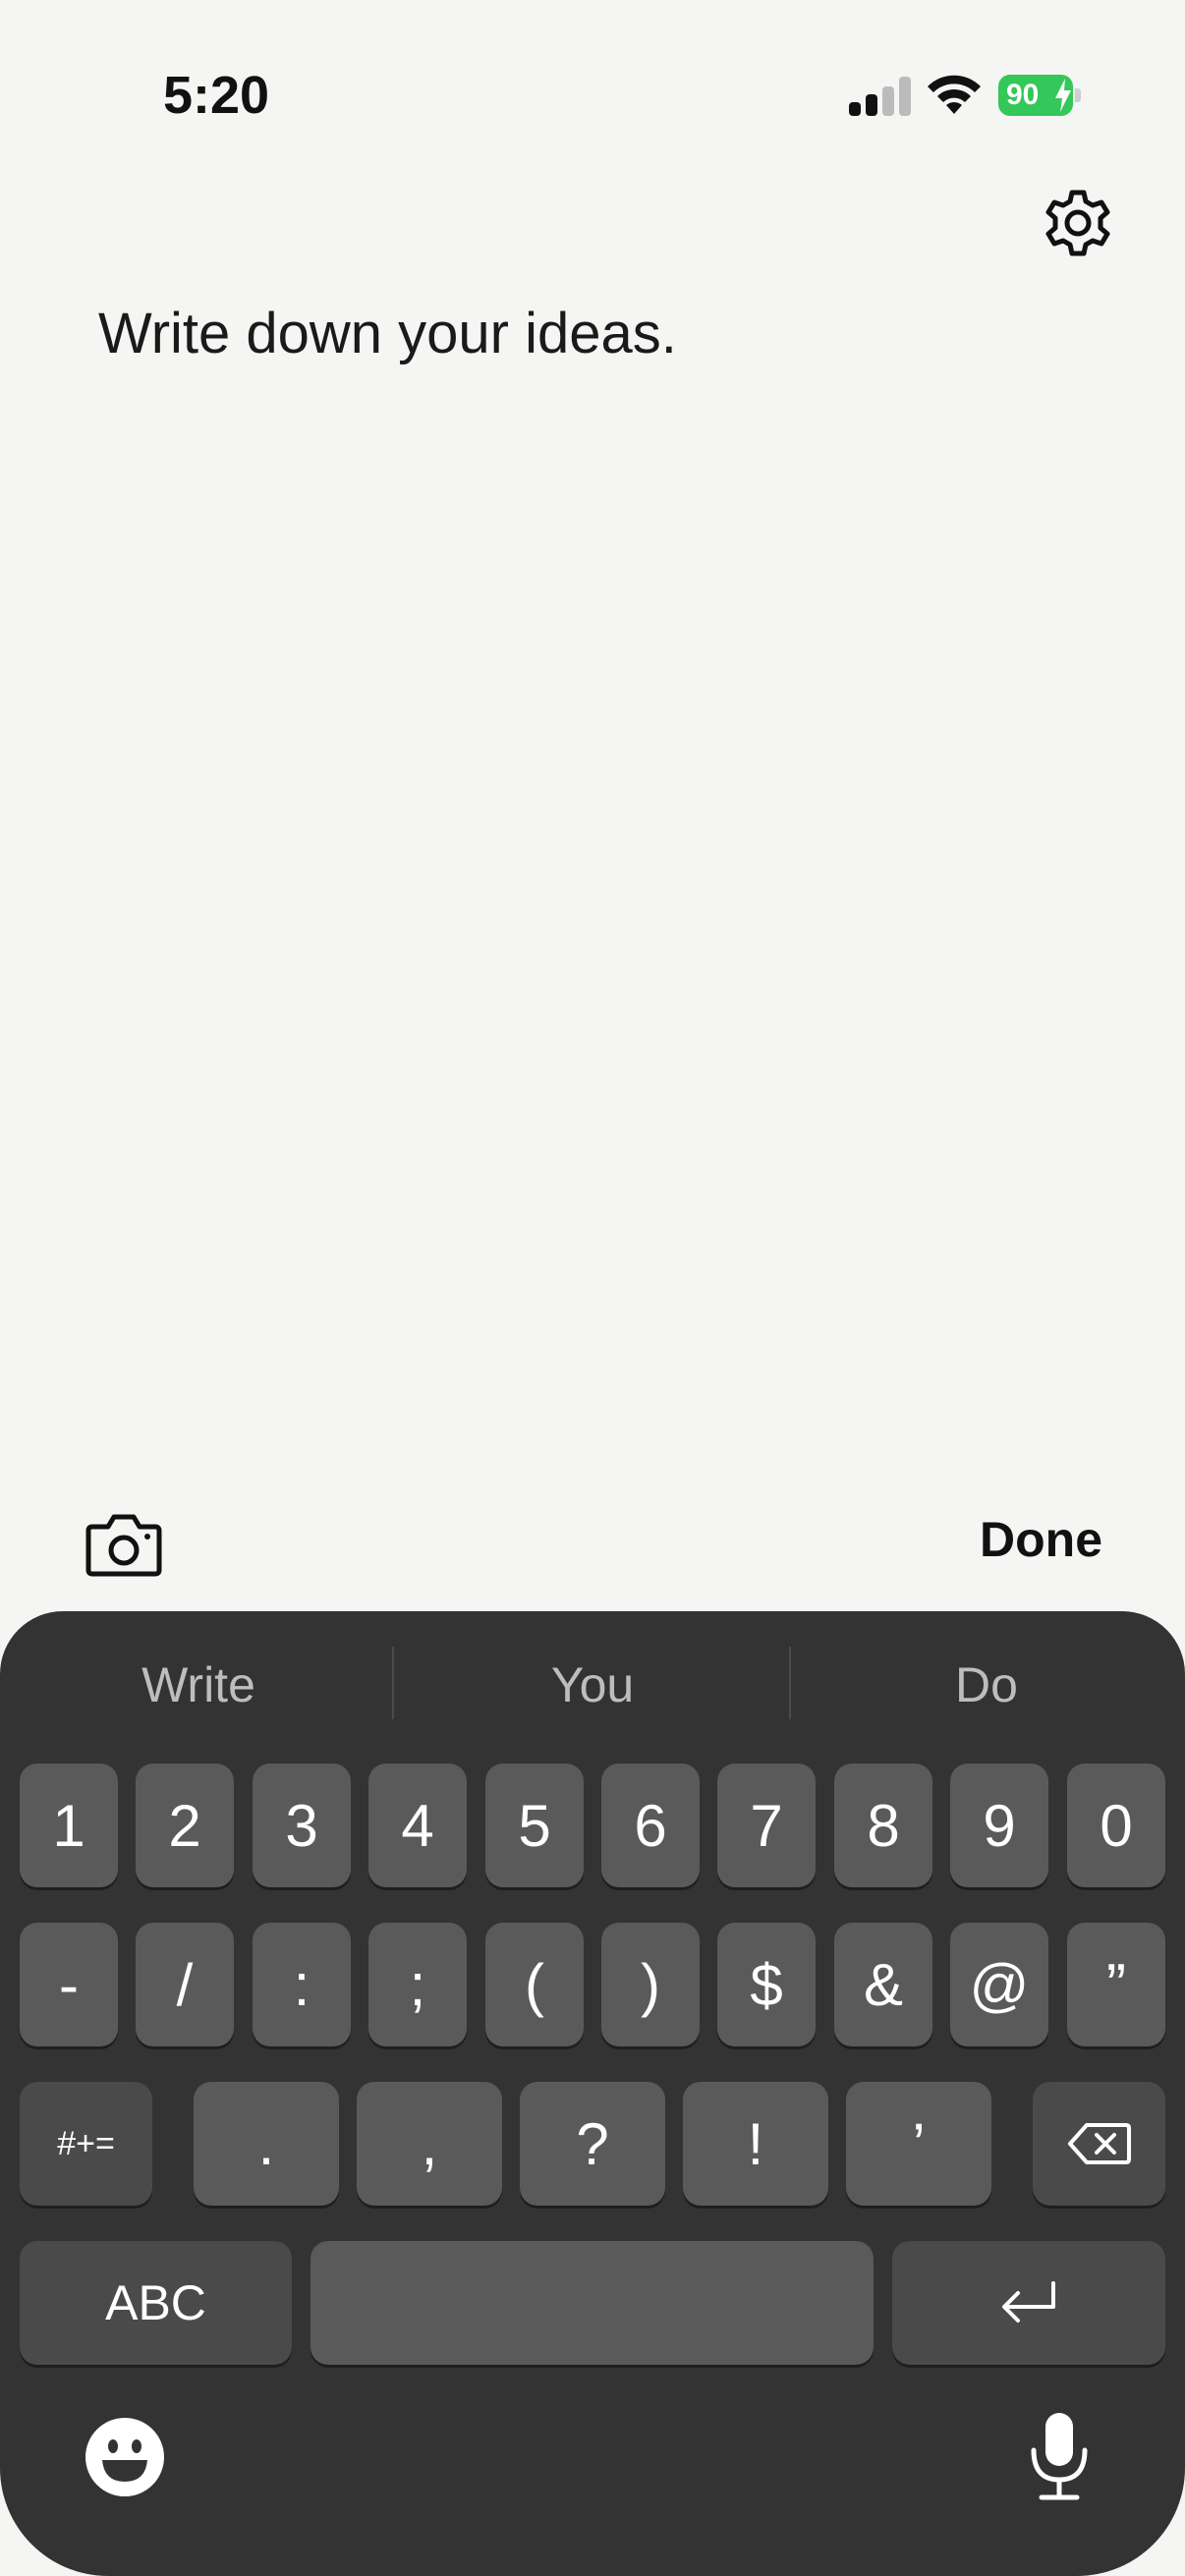  I want to click on status-time: 5:20, so click(216, 95).